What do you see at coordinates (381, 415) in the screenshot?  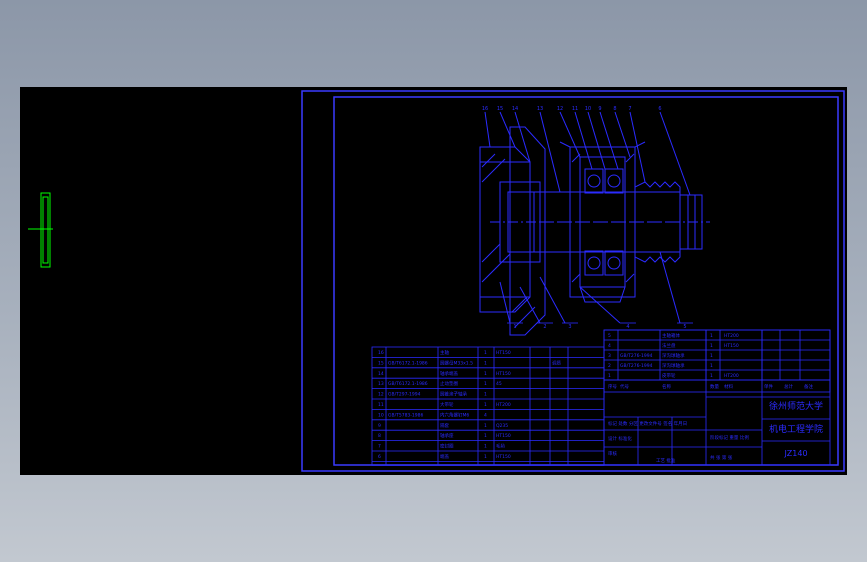 I see `parts-cell: 10` at bounding box center [381, 415].